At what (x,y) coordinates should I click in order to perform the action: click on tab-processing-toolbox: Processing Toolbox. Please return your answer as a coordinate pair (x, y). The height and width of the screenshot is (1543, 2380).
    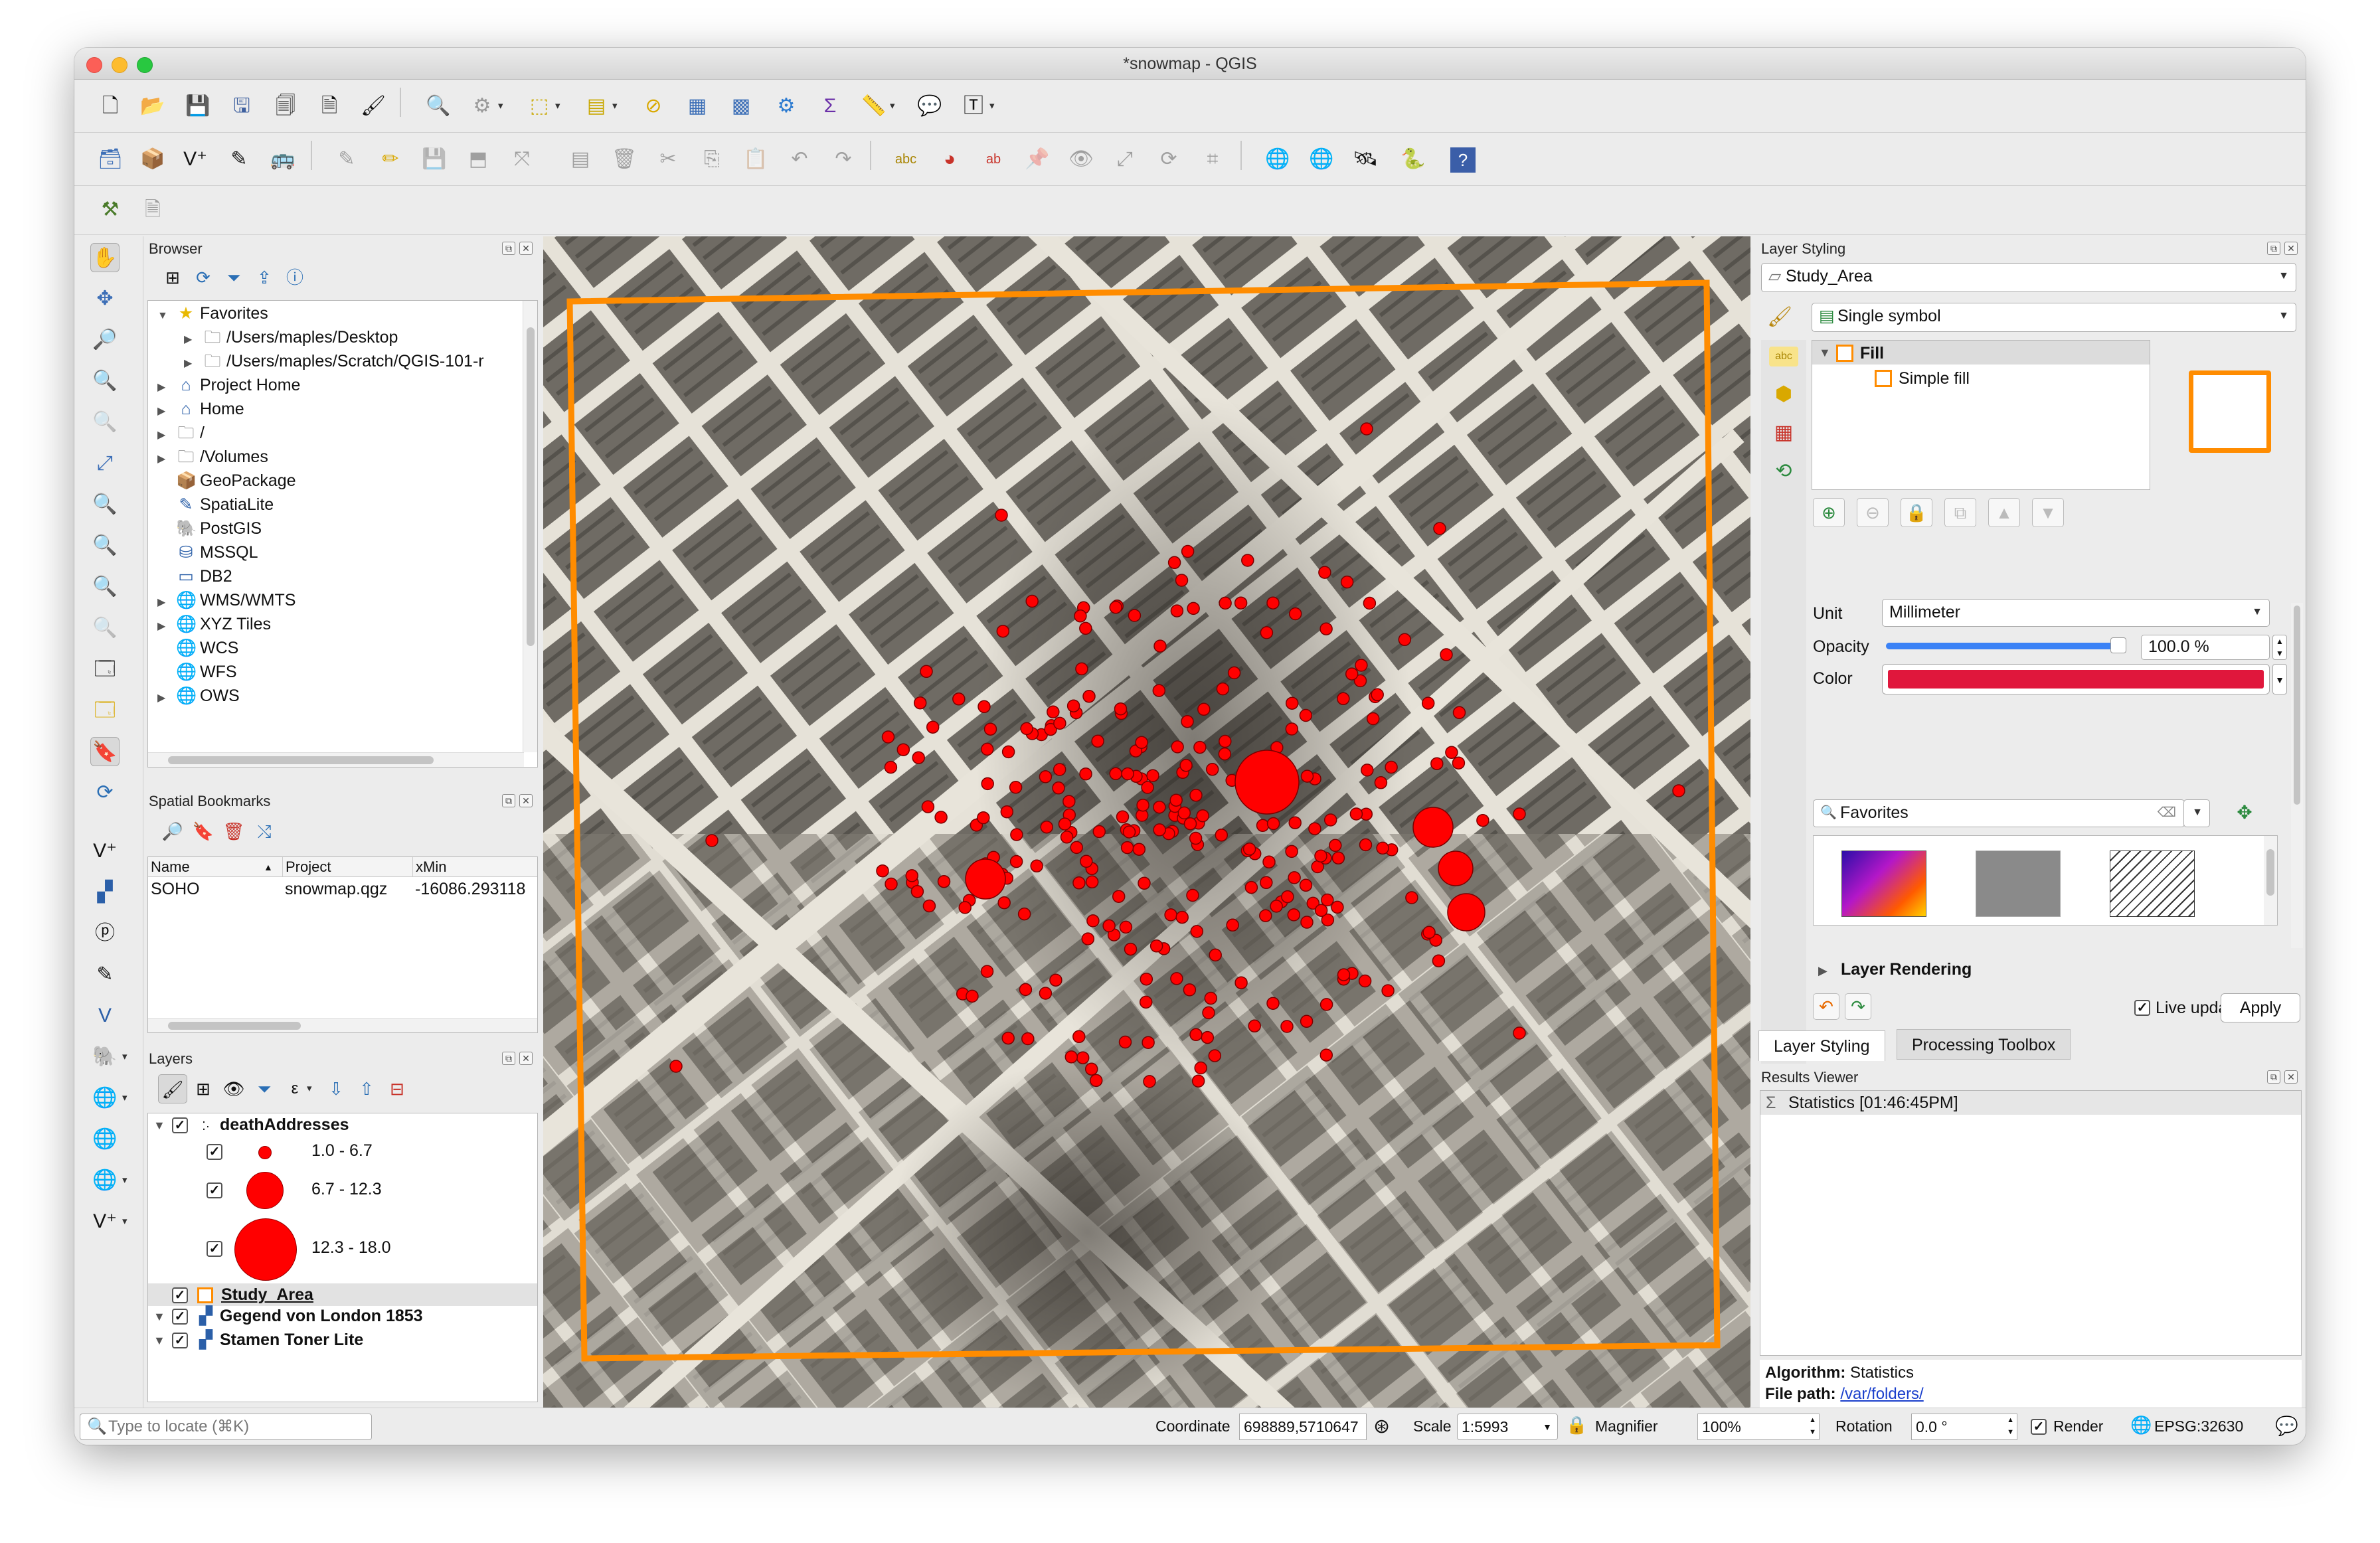
    Looking at the image, I should click on (1984, 1044).